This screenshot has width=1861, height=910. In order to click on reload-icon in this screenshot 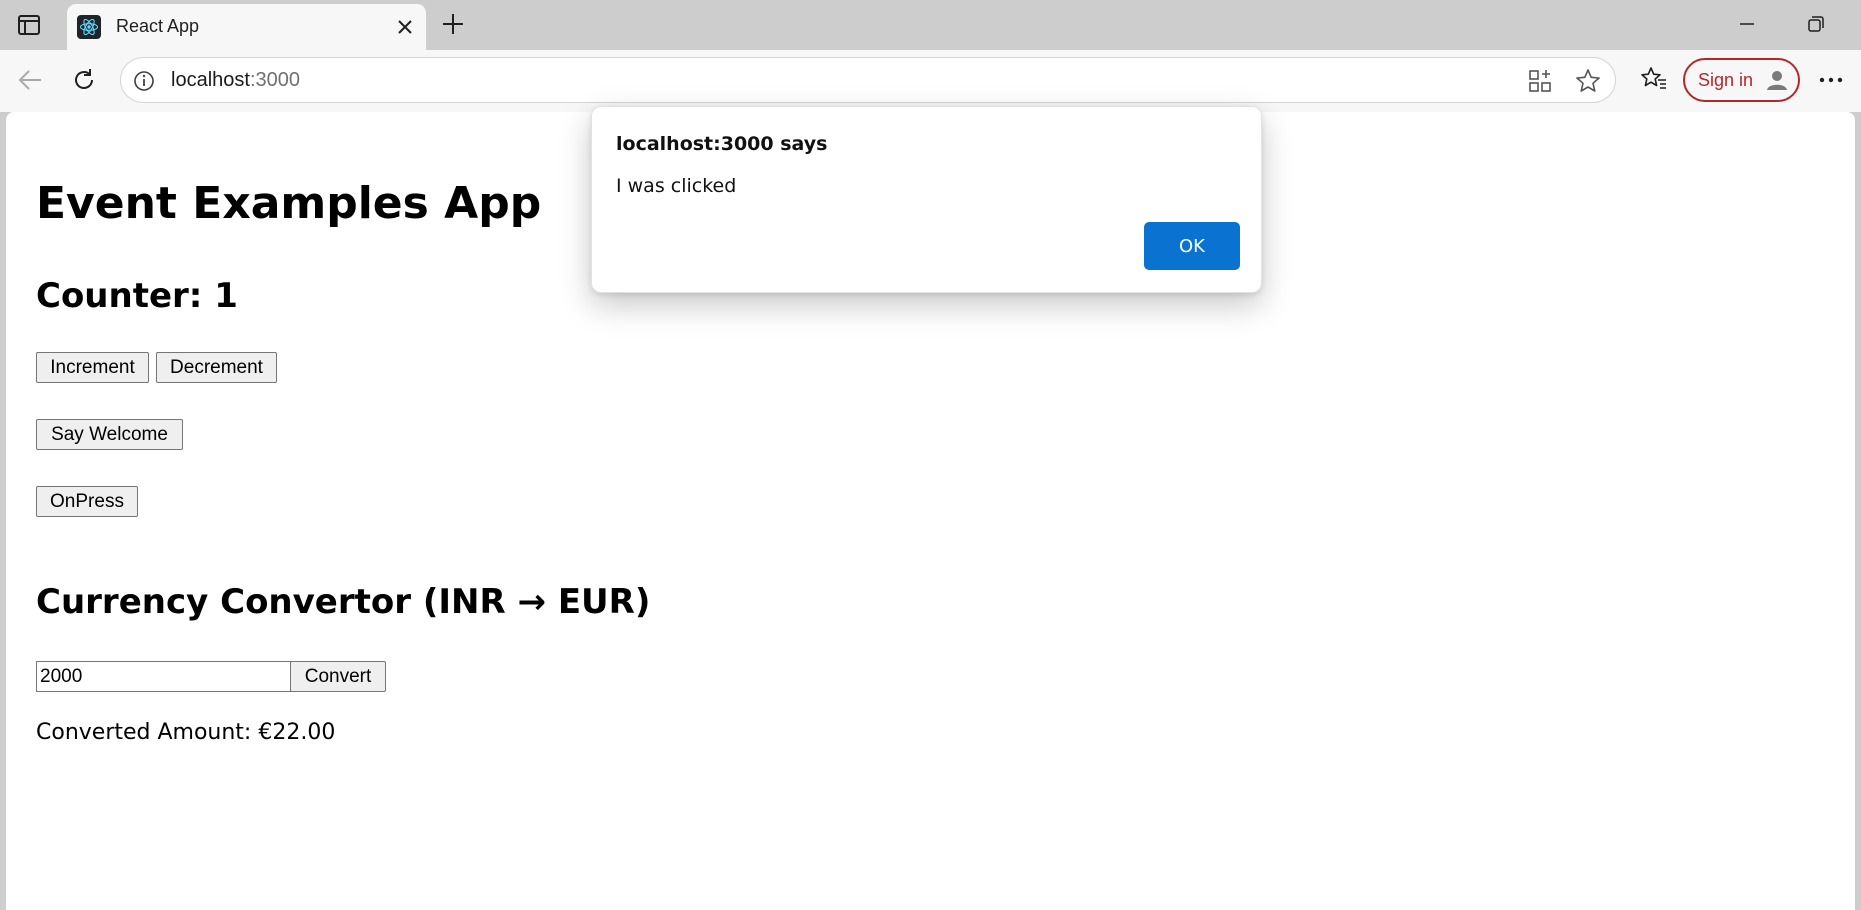, I will do `click(84, 80)`.